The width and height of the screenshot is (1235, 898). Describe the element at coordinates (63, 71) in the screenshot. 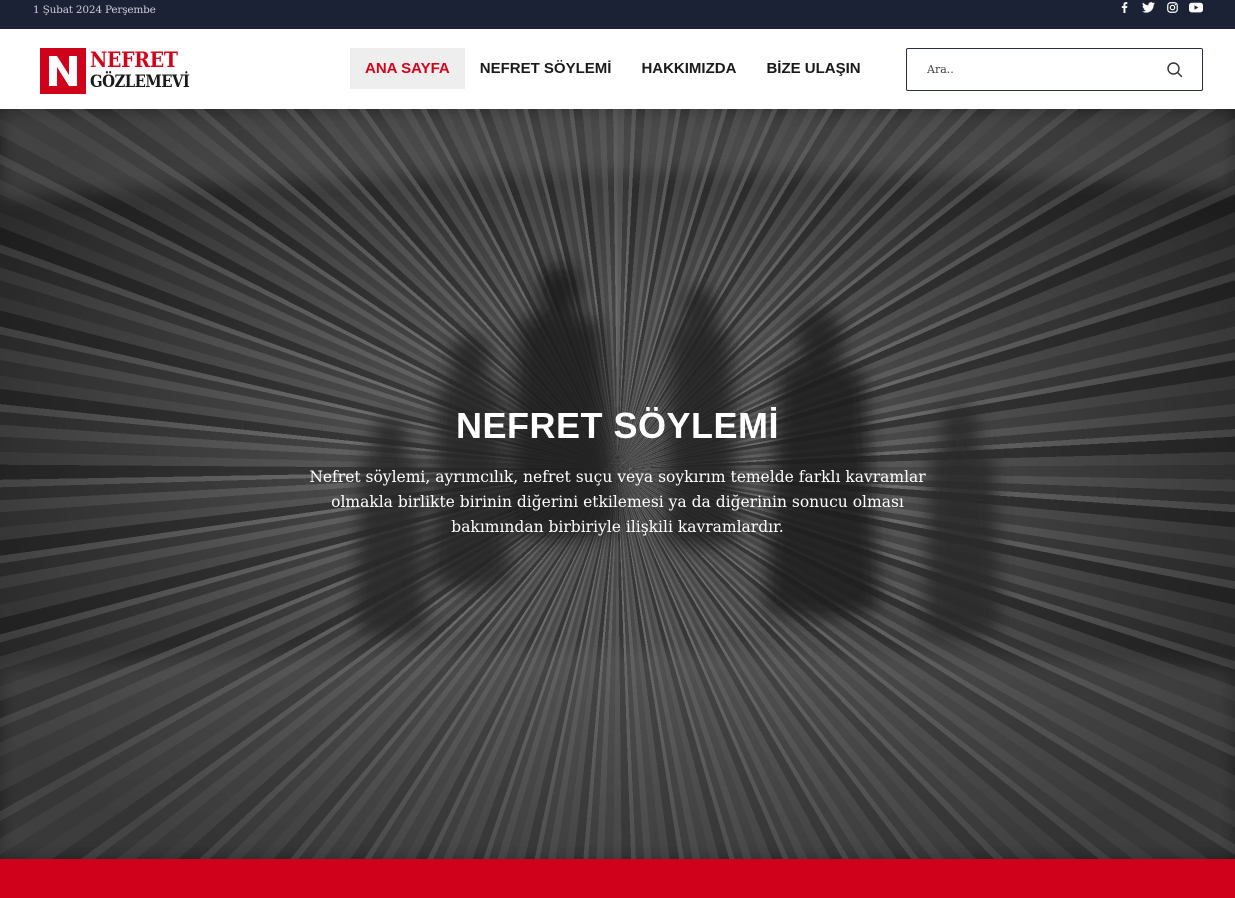

I see `logo-badge` at that location.